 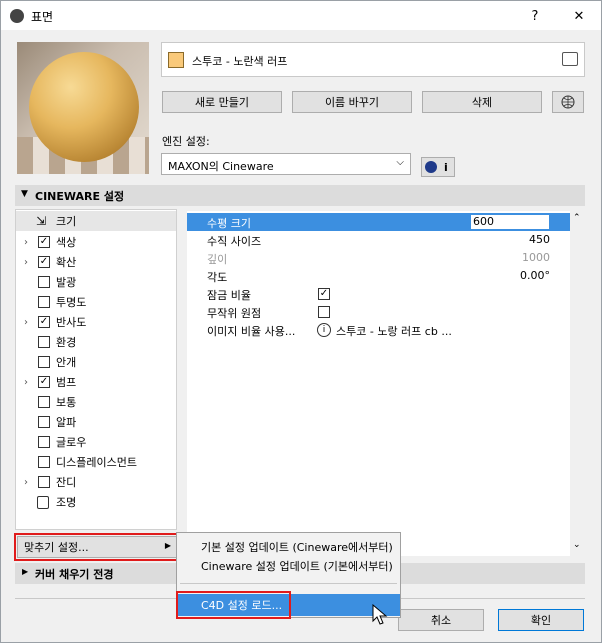 What do you see at coordinates (541, 620) in the screenshot?
I see `ok-button: 확인` at bounding box center [541, 620].